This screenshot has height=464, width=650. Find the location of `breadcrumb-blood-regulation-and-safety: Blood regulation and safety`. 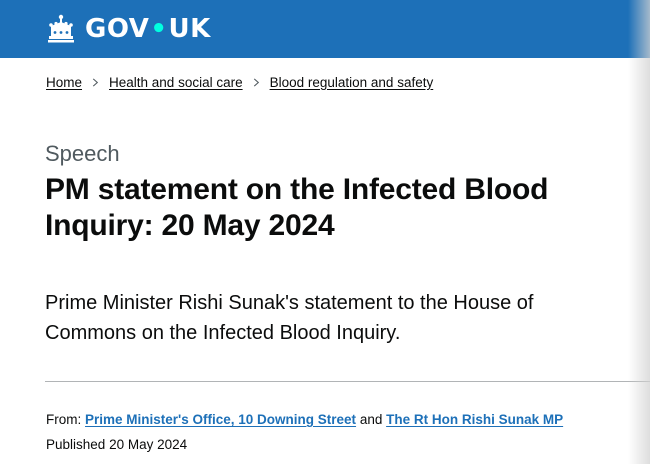

breadcrumb-blood-regulation-and-safety: Blood regulation and safety is located at coordinates (352, 82).